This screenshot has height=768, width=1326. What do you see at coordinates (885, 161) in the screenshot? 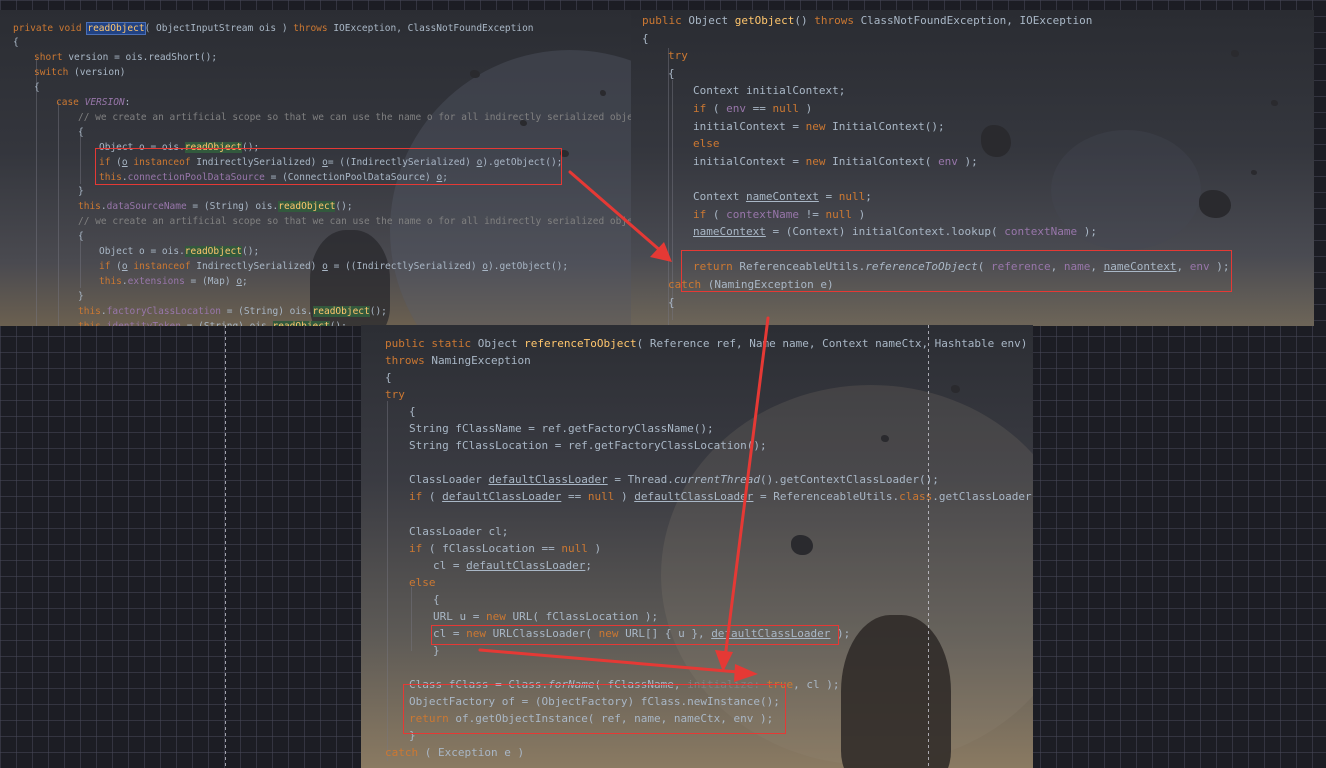
I see `code-token: InitialContext(` at bounding box center [885, 161].